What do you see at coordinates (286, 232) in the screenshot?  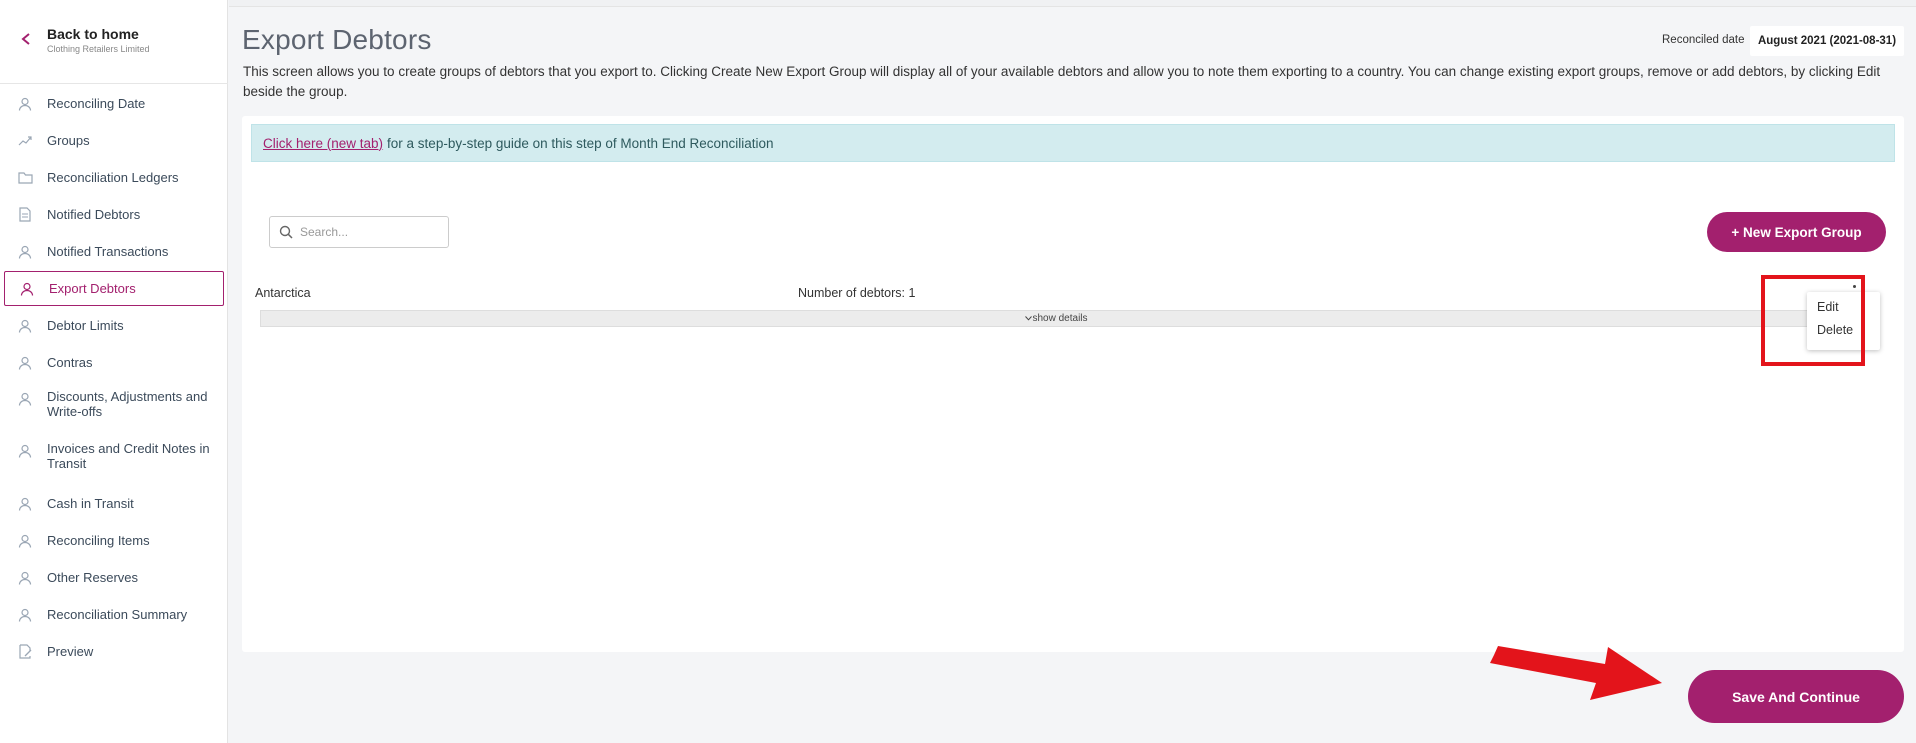 I see `search-icon` at bounding box center [286, 232].